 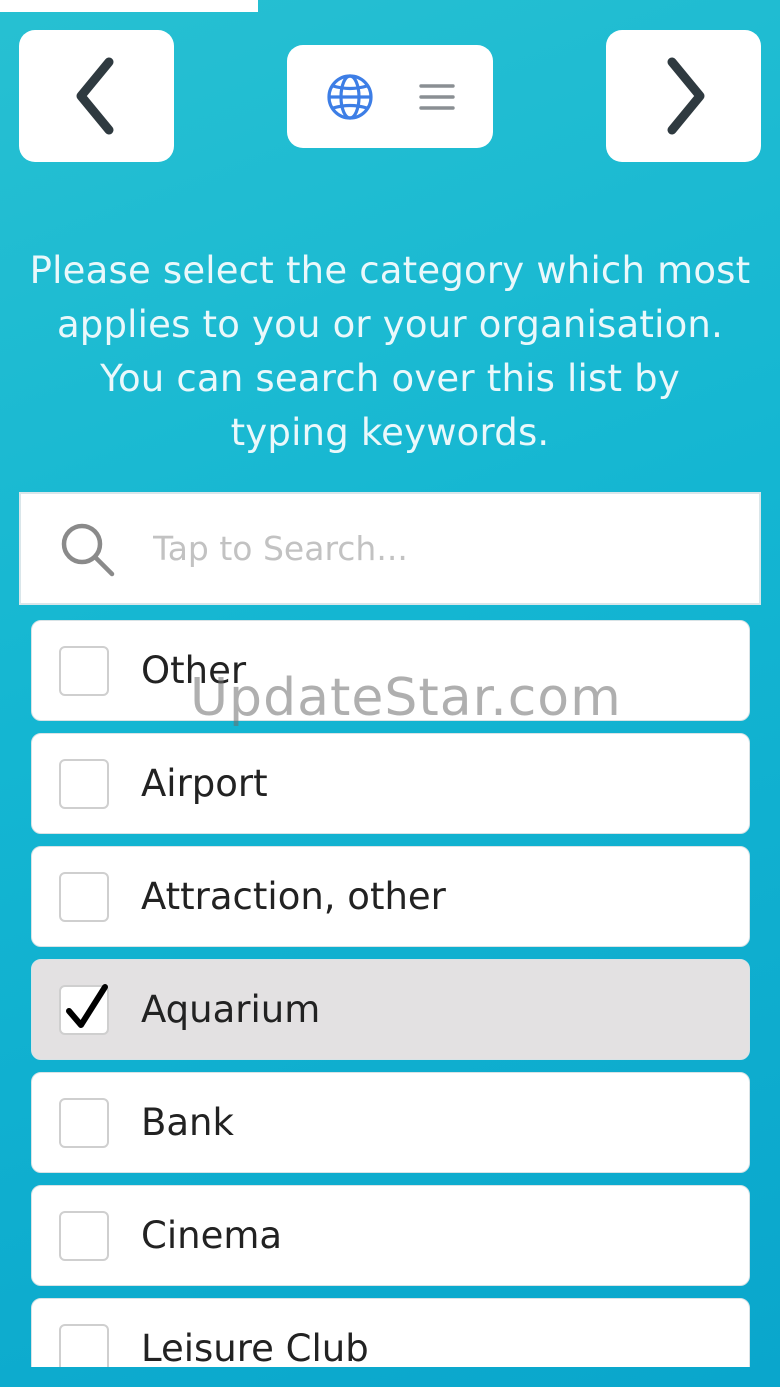 I want to click on search-bar, so click(x=390, y=548).